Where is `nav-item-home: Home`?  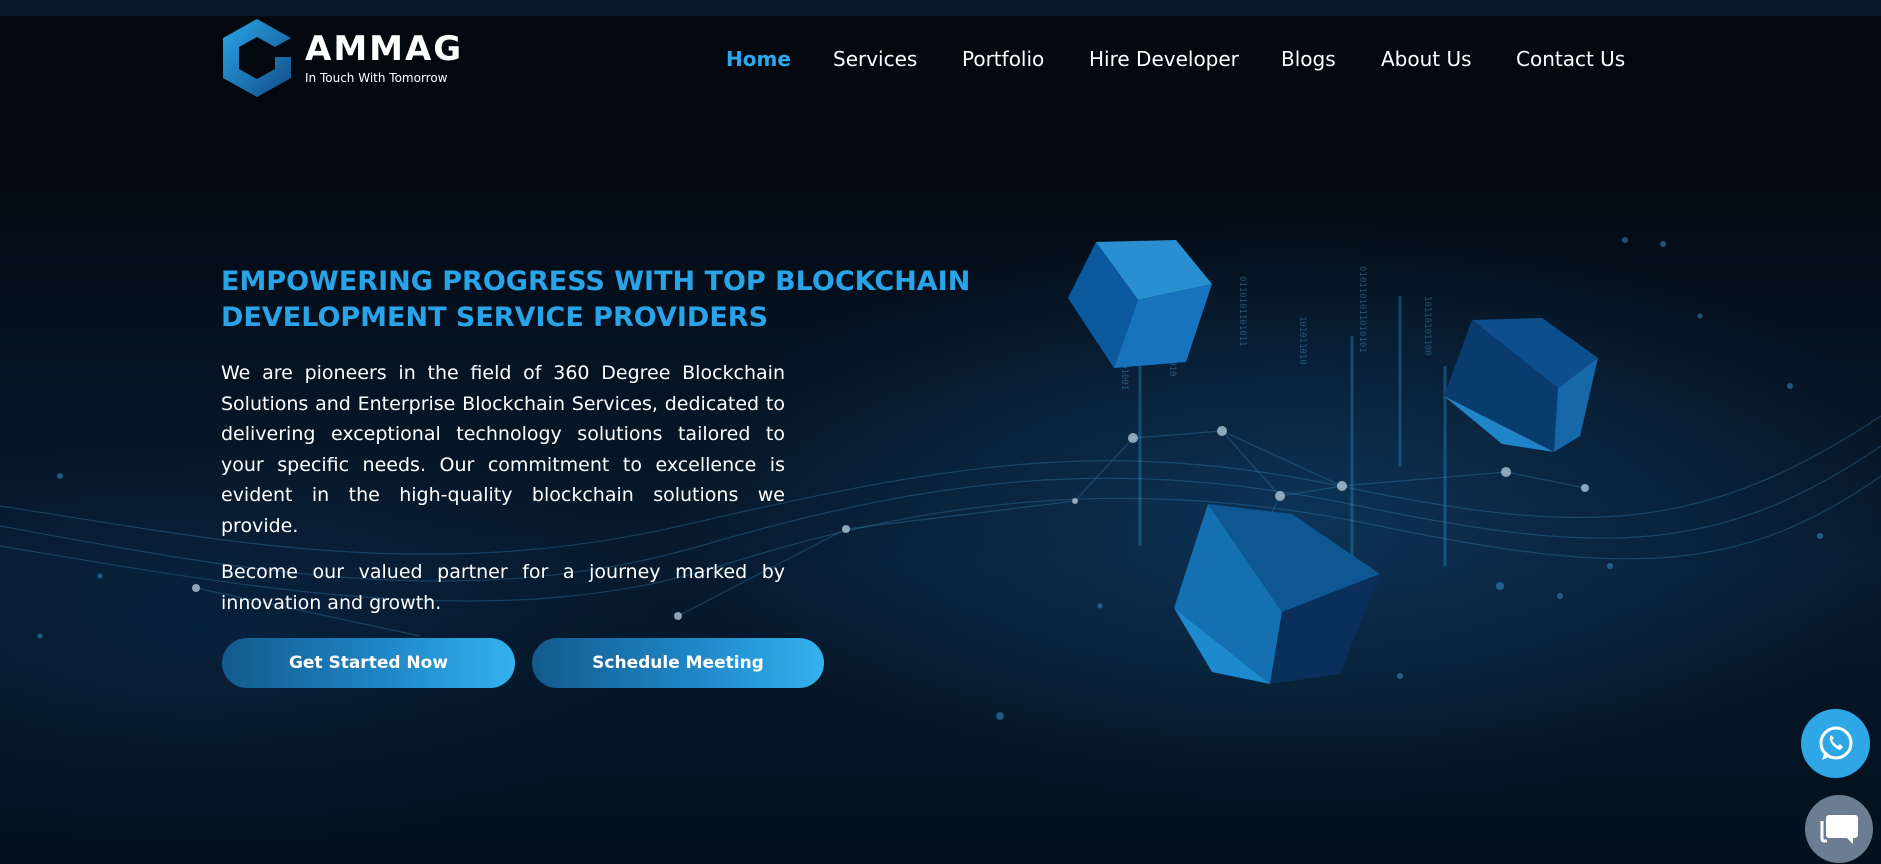
nav-item-home: Home is located at coordinates (758, 59).